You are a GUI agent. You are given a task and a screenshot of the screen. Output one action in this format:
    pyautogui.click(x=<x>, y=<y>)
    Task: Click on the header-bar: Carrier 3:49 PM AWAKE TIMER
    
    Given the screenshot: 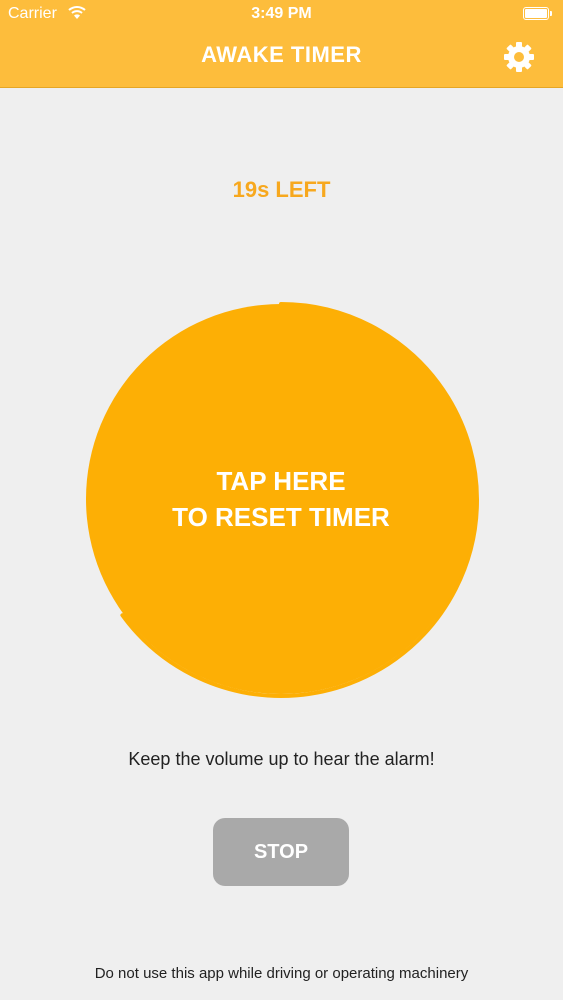 What is the action you would take?
    pyautogui.click(x=281, y=44)
    